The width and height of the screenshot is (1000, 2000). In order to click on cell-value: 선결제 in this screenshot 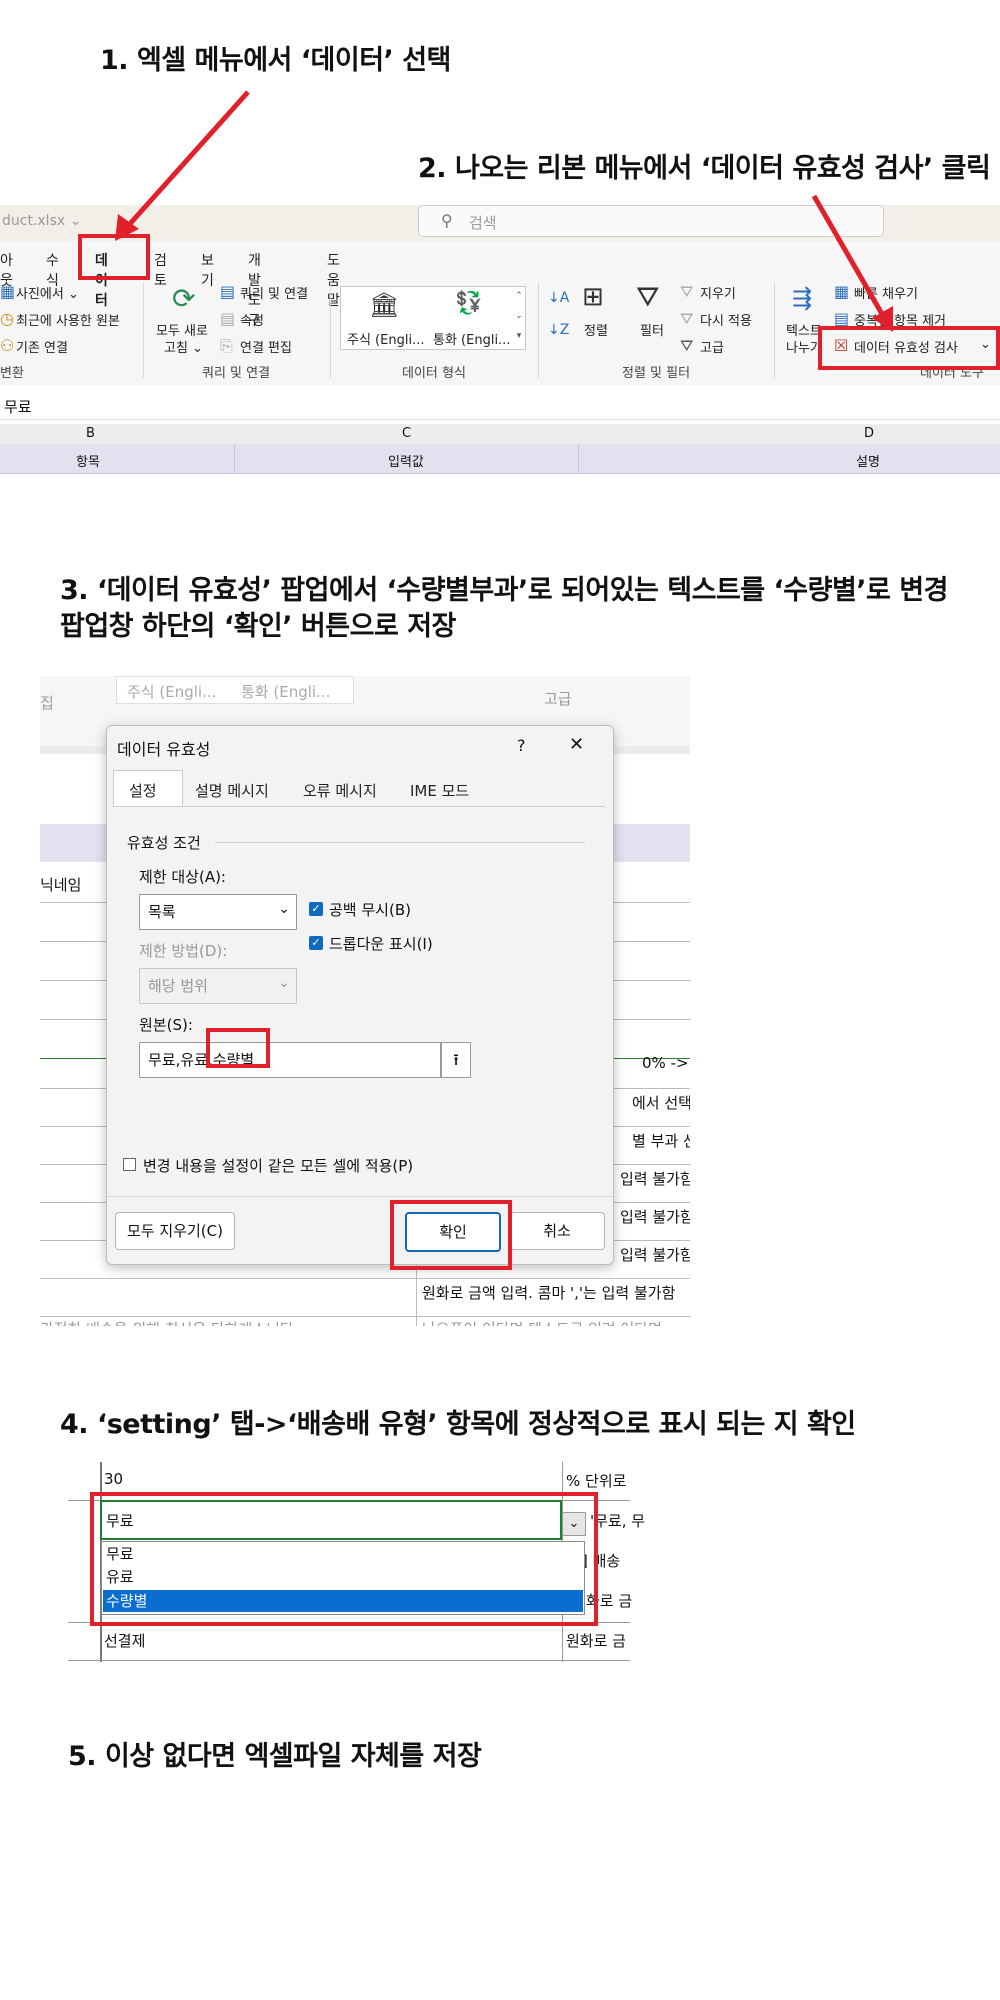, I will do `click(125, 1641)`.